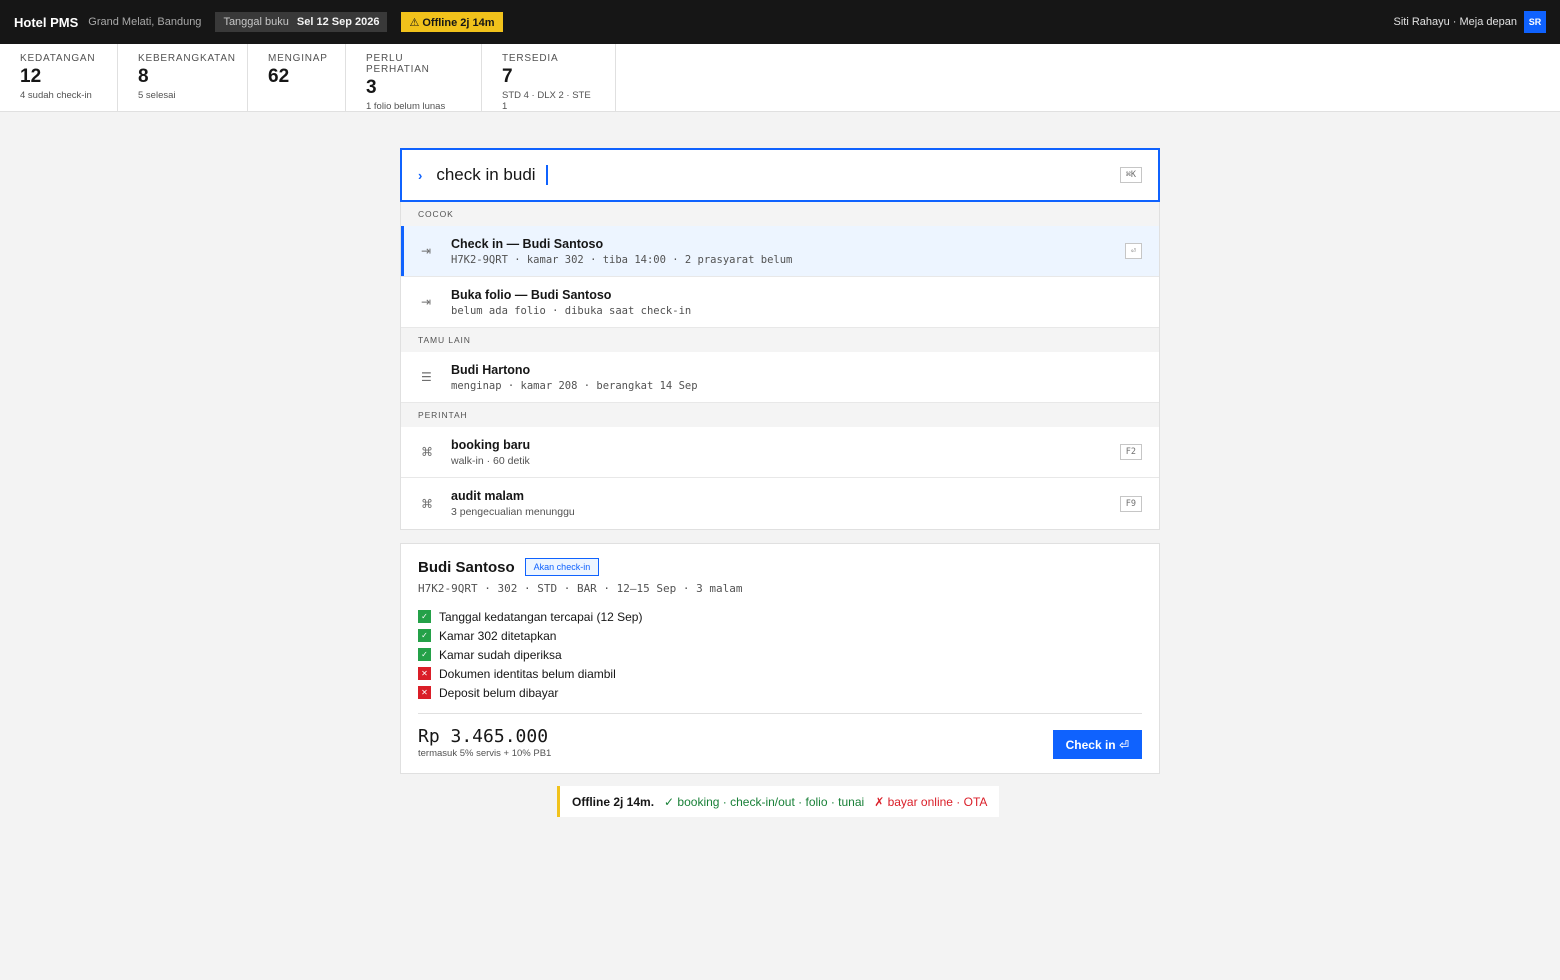 This screenshot has height=980, width=1560. I want to click on kpi-label: Tersedia, so click(530, 58).